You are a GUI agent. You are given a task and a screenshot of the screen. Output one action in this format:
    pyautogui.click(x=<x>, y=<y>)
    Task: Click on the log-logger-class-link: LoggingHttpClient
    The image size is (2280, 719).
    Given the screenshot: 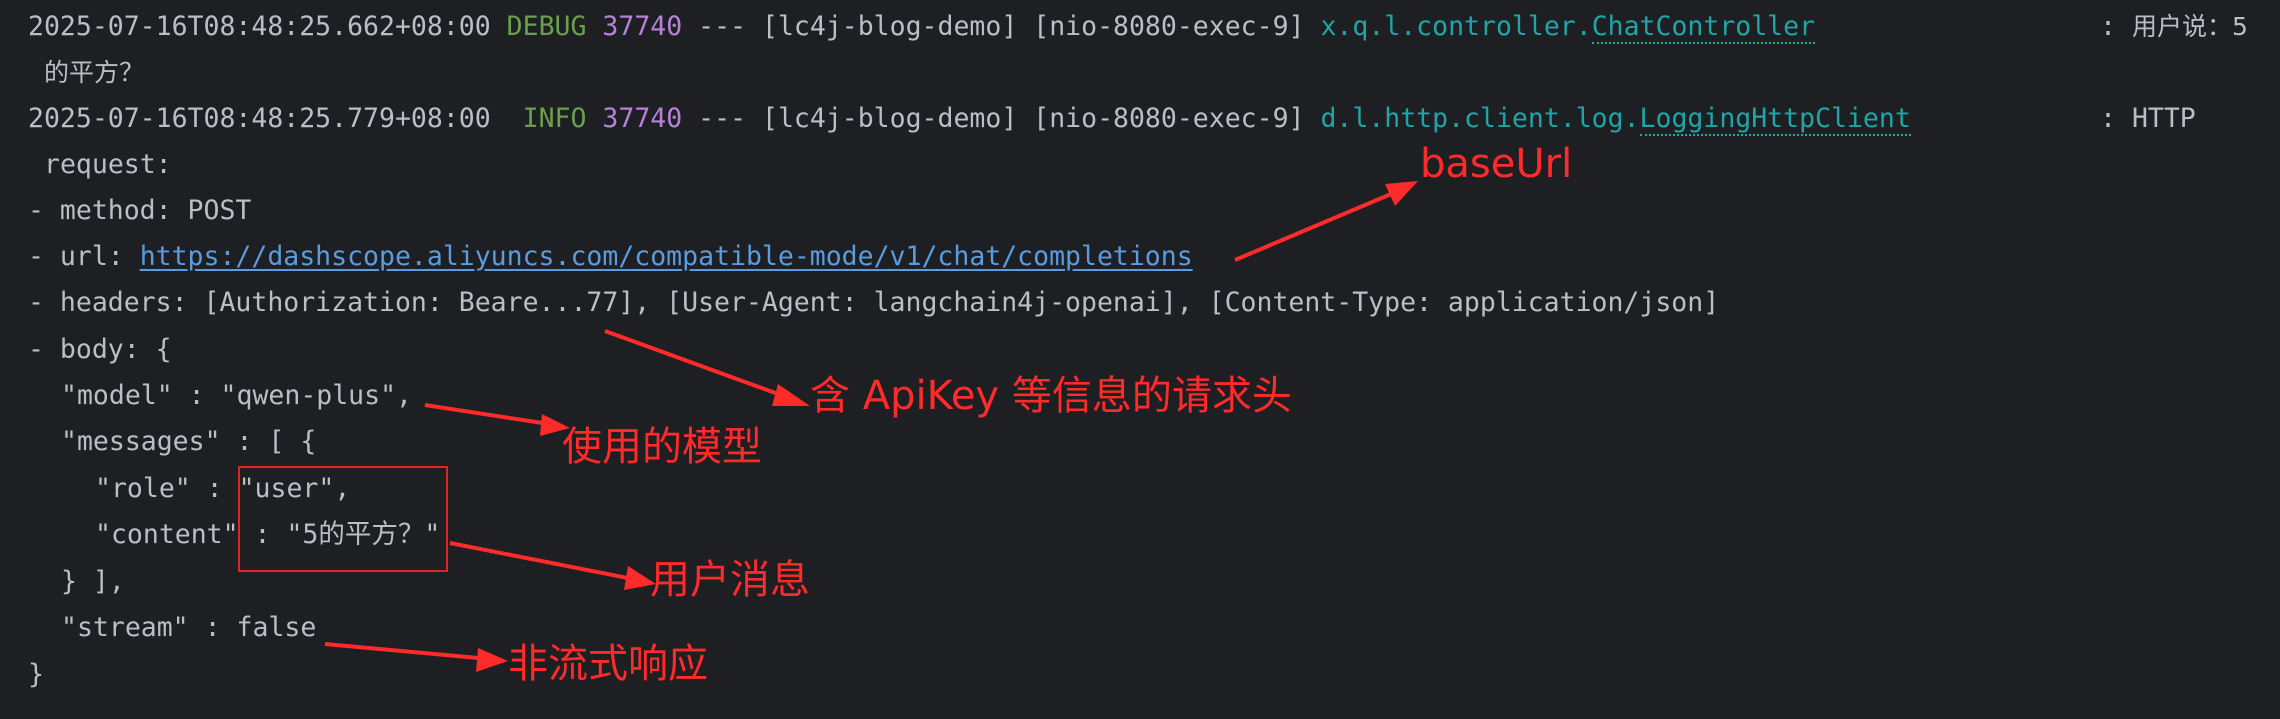 What is the action you would take?
    pyautogui.click(x=1775, y=119)
    